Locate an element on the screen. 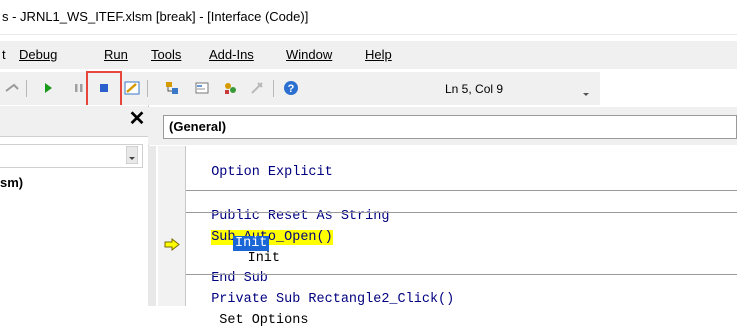  selected-text: Init is located at coordinates (251, 243).